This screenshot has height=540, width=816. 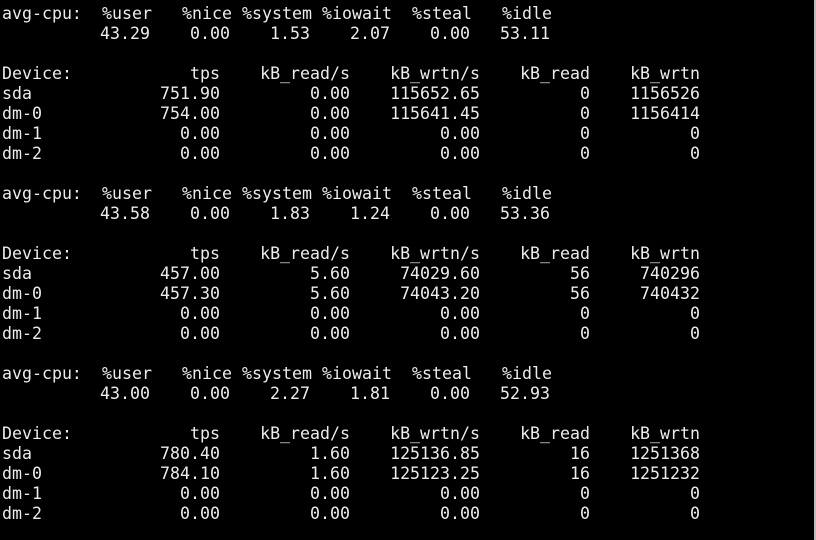 What do you see at coordinates (330, 473) in the screenshot?
I see `device-kb-read-s: 1.60` at bounding box center [330, 473].